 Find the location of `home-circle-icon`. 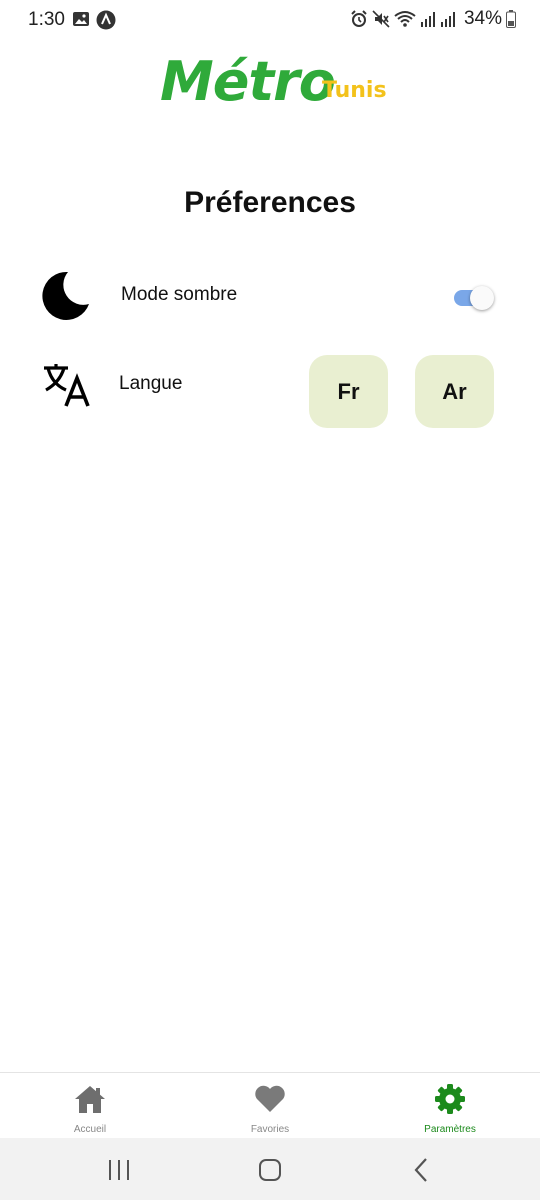

home-circle-icon is located at coordinates (270, 1170).